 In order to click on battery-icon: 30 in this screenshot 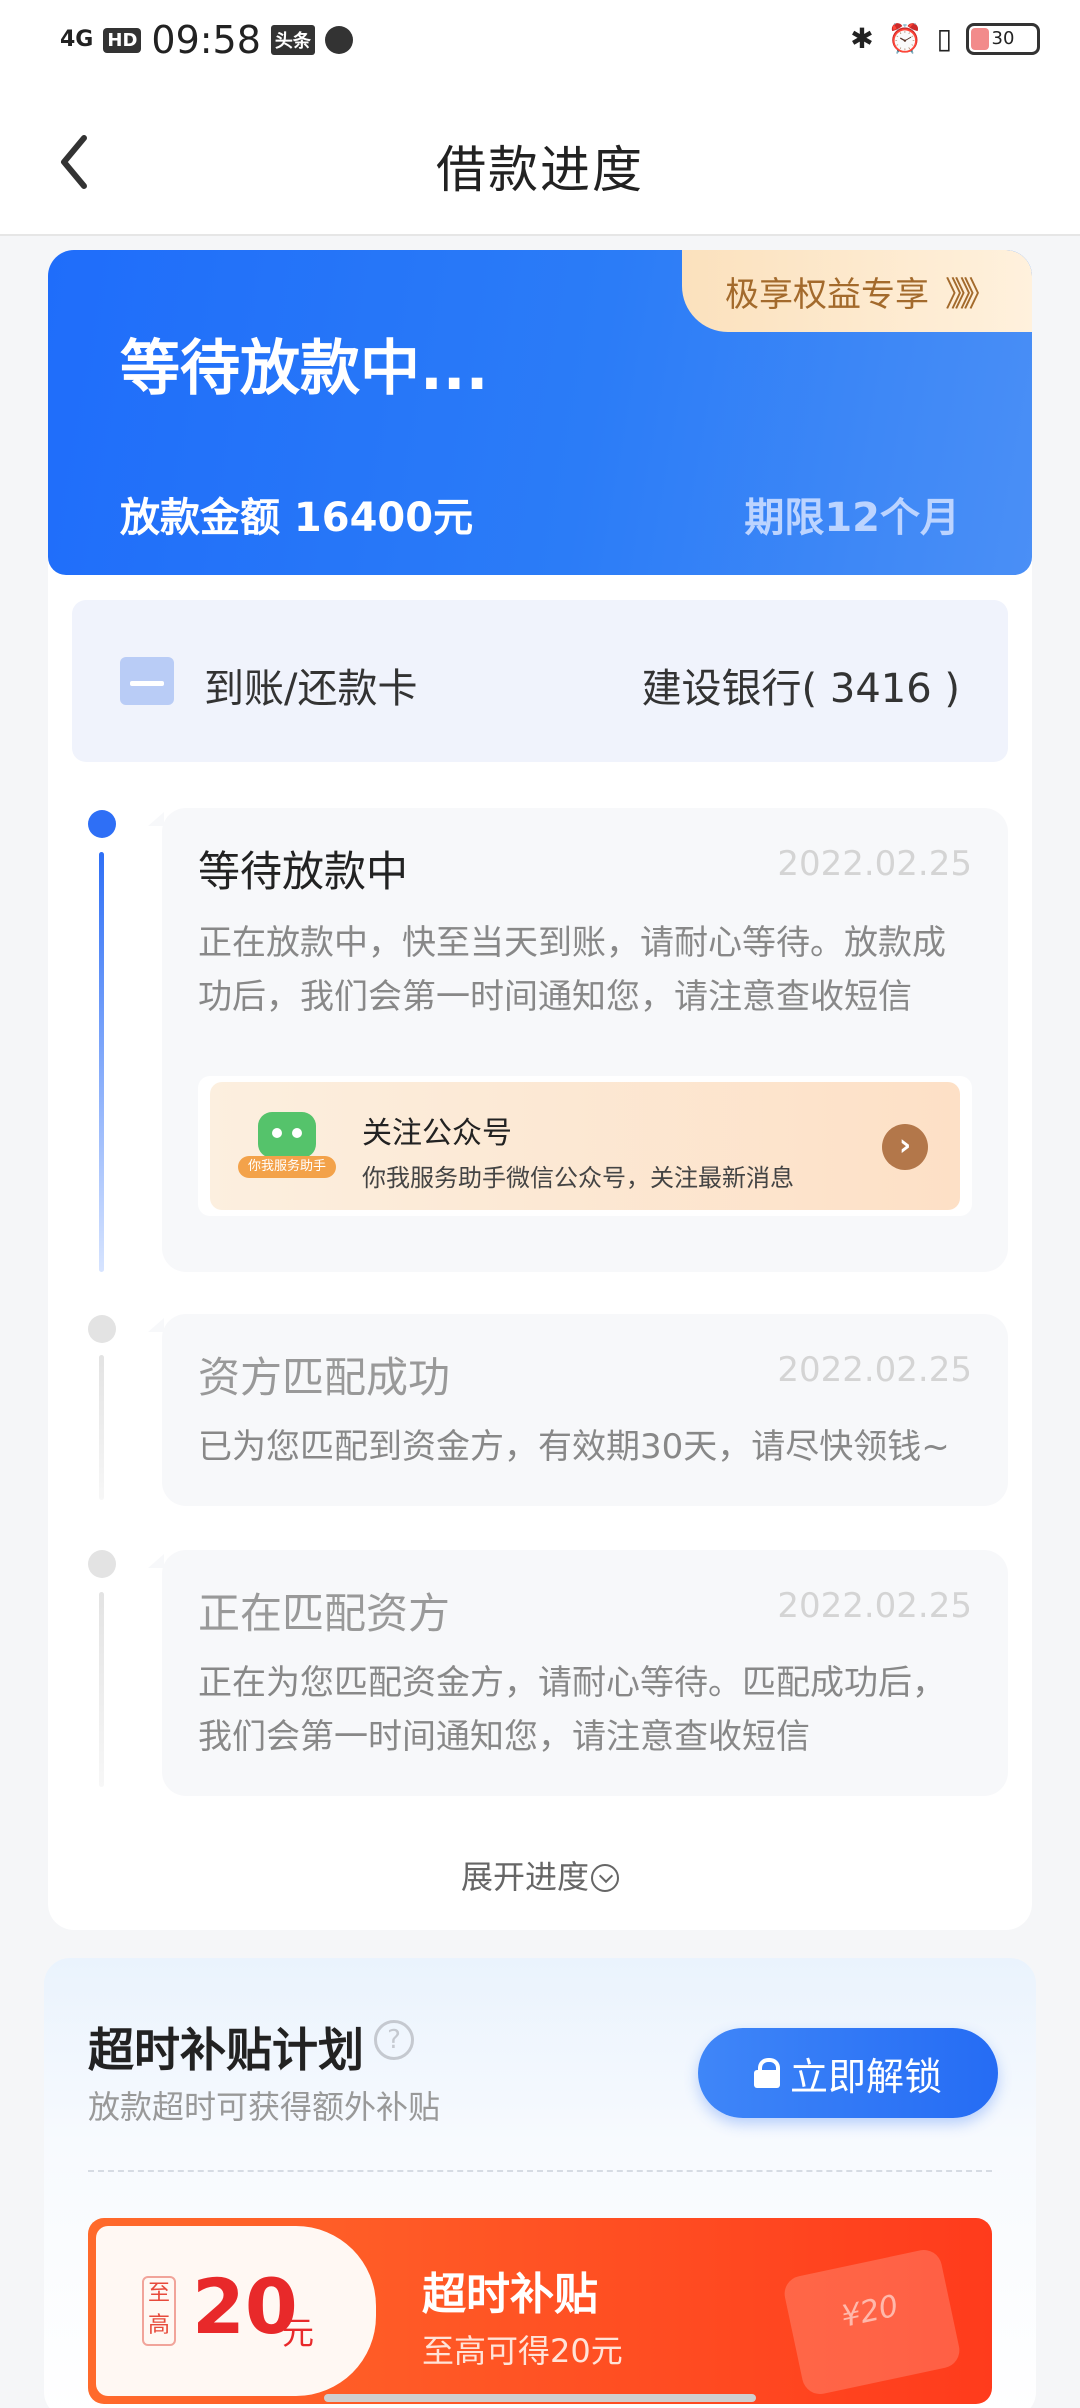, I will do `click(1003, 38)`.